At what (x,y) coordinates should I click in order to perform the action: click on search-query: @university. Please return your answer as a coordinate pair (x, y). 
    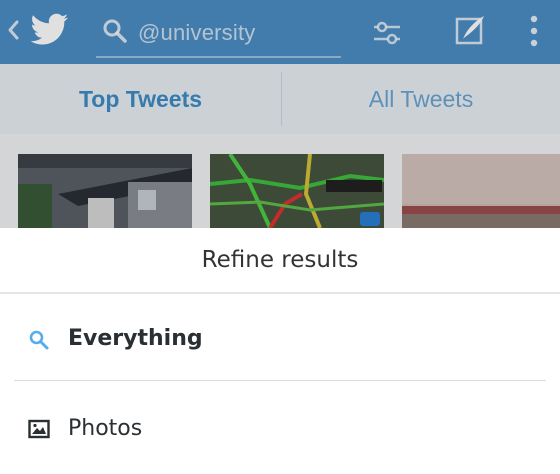
    Looking at the image, I should click on (197, 32).